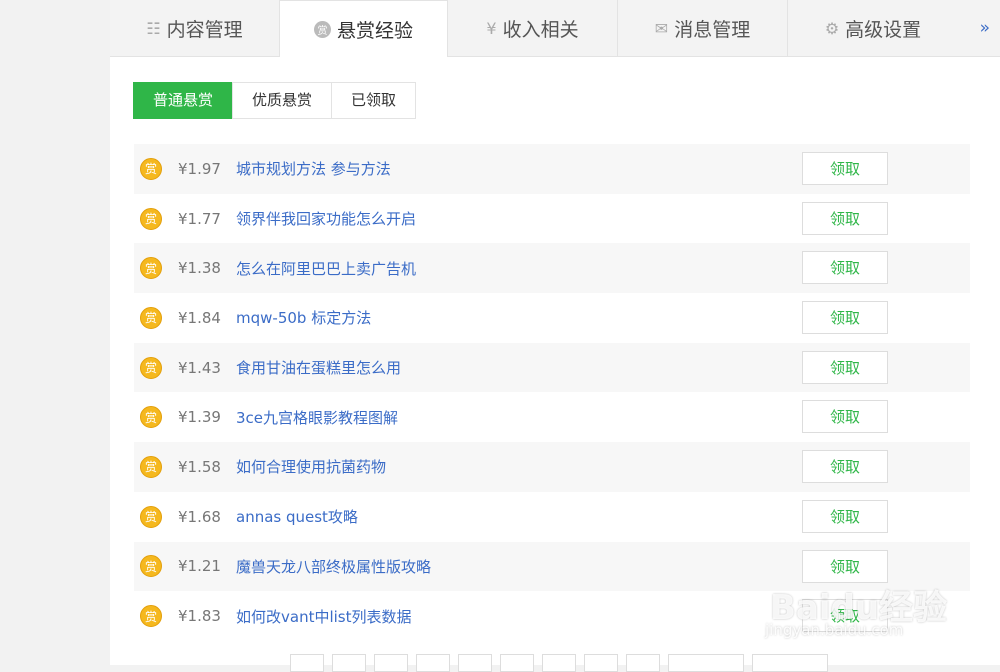 The width and height of the screenshot is (1000, 672). I want to click on last-page-button, so click(790, 663).